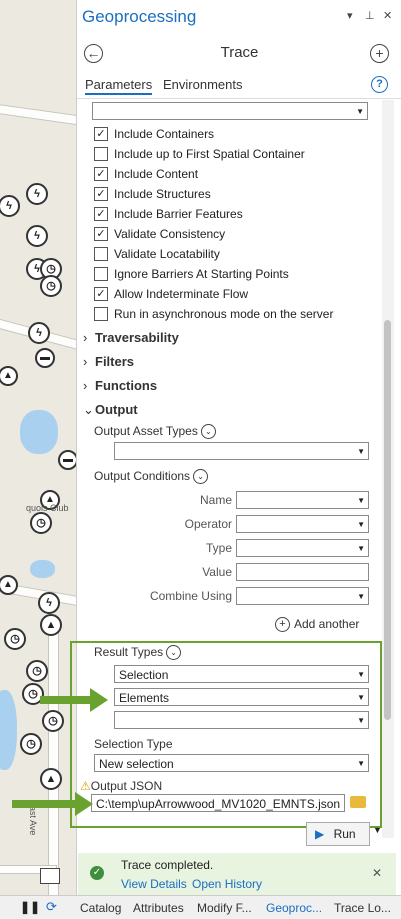 The width and height of the screenshot is (401, 919). I want to click on tab-catalog: Catalog, so click(100, 908).